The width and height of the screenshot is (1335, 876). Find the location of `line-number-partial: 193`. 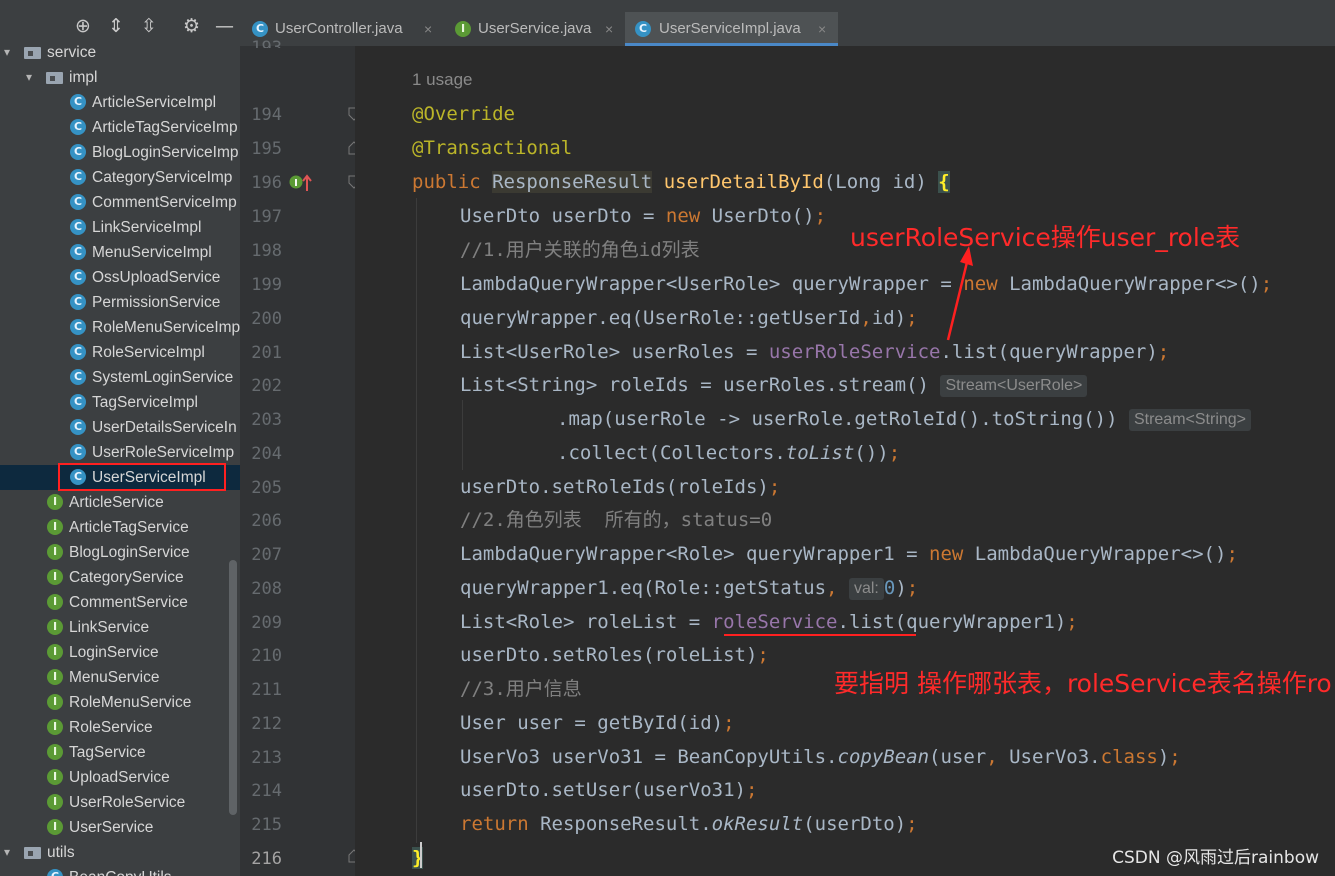

line-number-partial: 193 is located at coordinates (266, 43).